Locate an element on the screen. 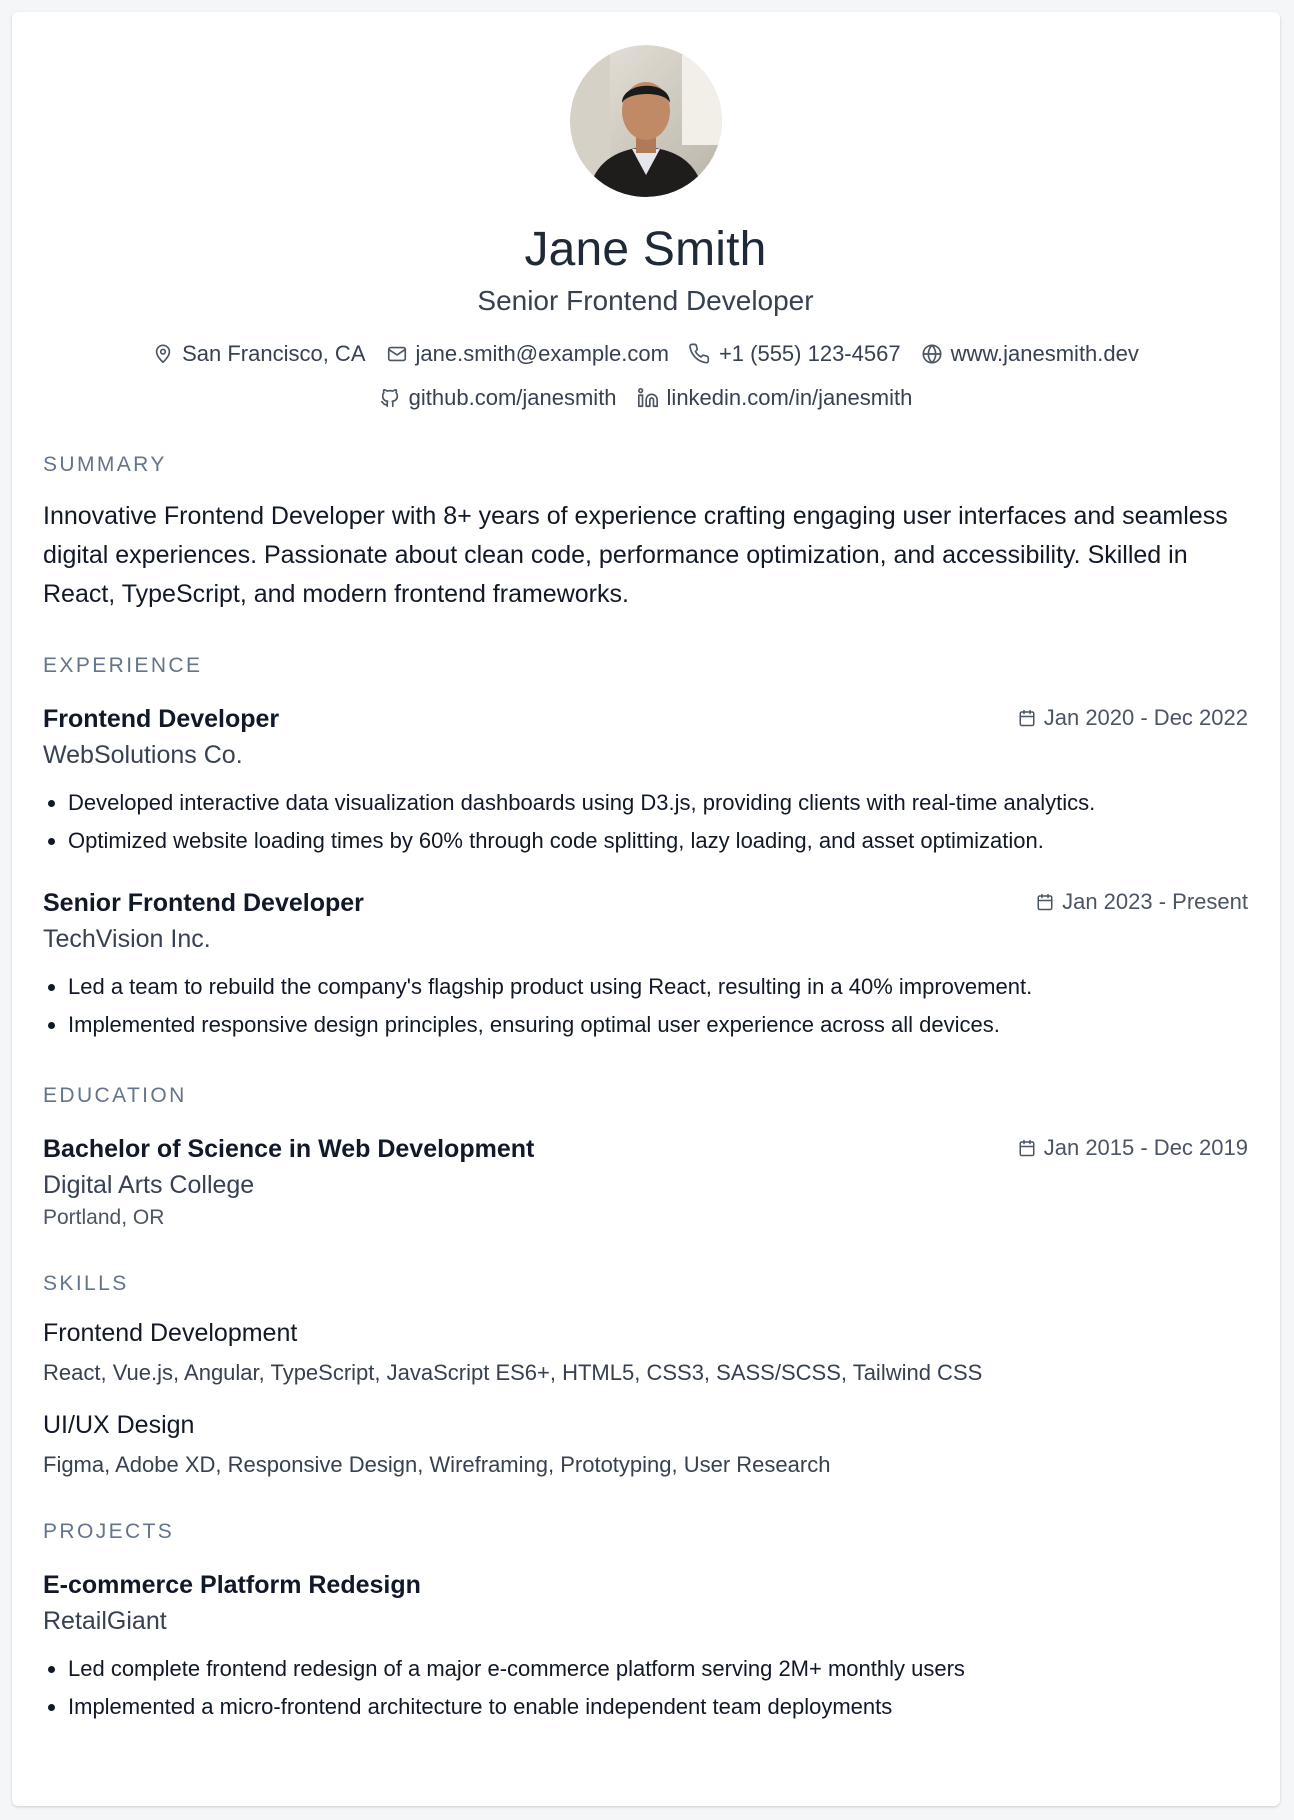  section-heading-experience: EXPERIENCE is located at coordinates (123, 665).